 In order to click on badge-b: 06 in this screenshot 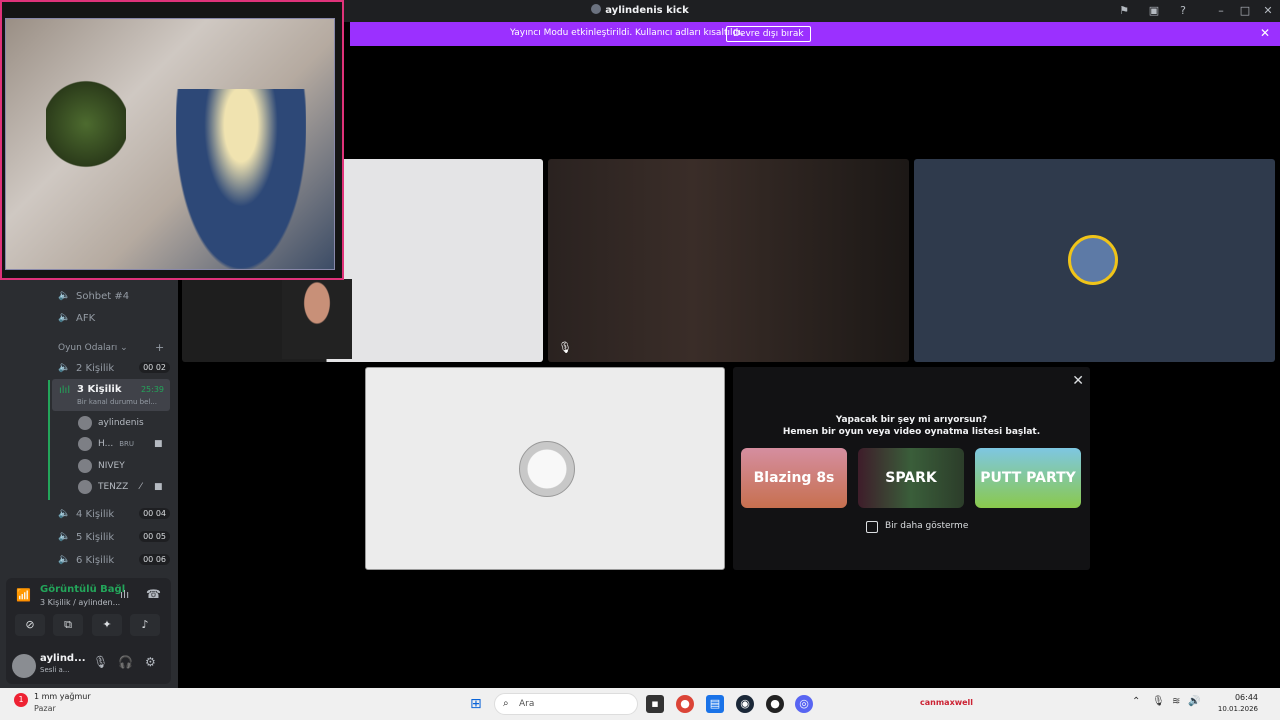, I will do `click(160, 559)`.